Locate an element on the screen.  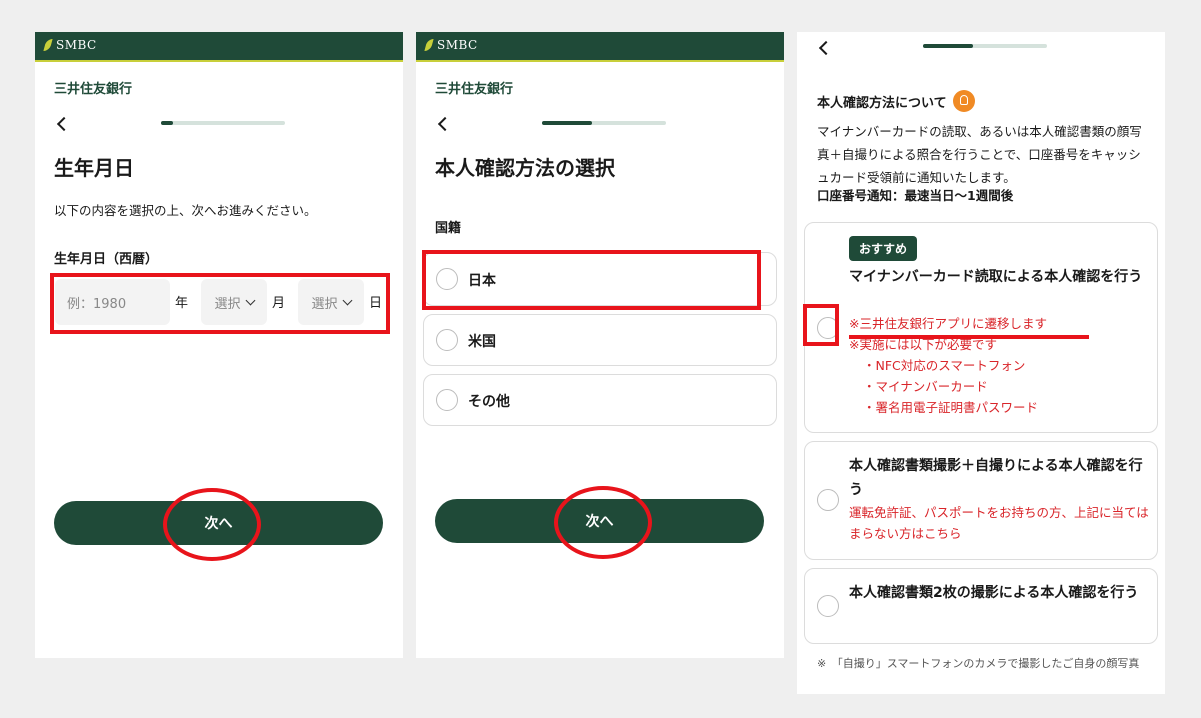
month-select: 選択 is located at coordinates (234, 302).